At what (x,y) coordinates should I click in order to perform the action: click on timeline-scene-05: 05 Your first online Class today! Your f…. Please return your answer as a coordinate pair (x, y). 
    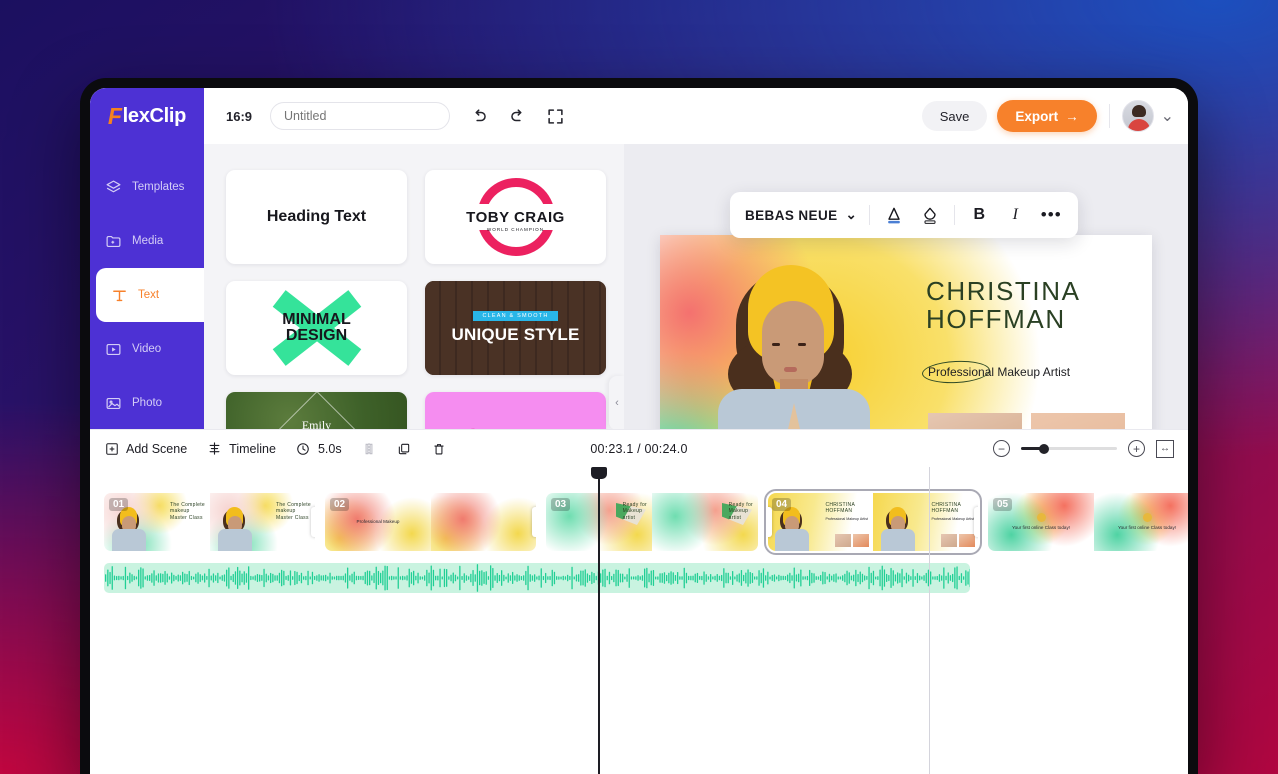
    Looking at the image, I should click on (1088, 522).